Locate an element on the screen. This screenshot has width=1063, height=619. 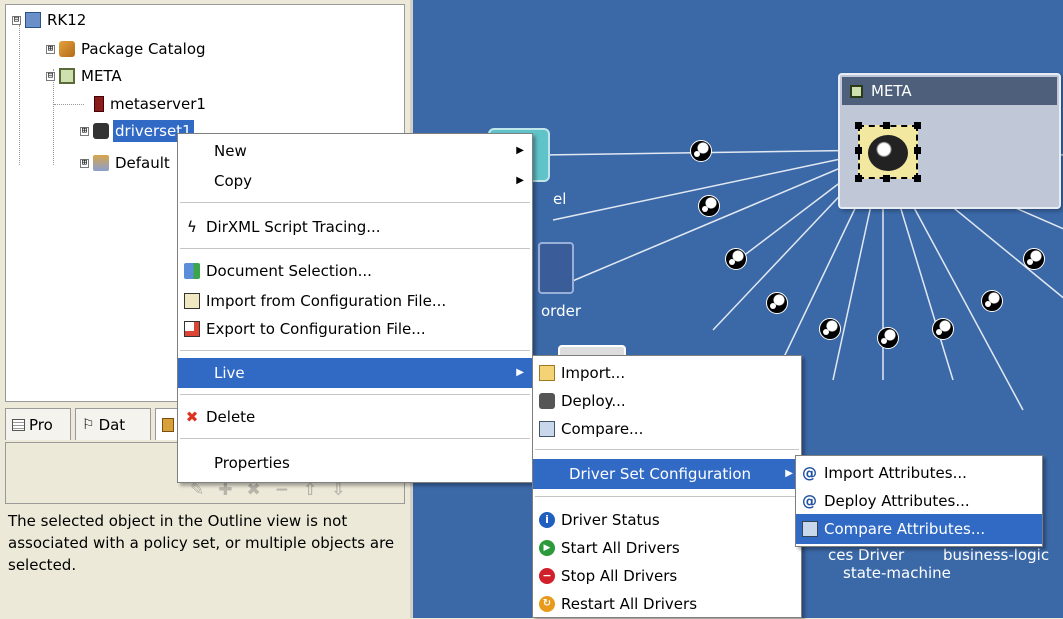
menu-item-label: New is located at coordinates (230, 151).